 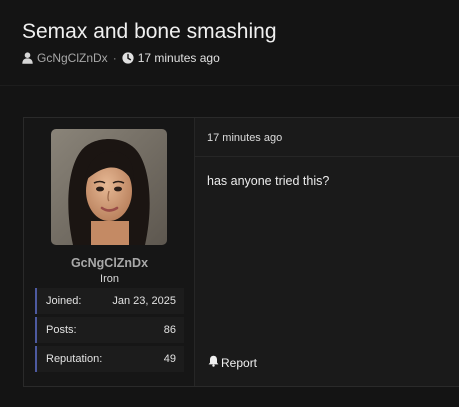 What do you see at coordinates (169, 330) in the screenshot?
I see `stat-value: 86` at bounding box center [169, 330].